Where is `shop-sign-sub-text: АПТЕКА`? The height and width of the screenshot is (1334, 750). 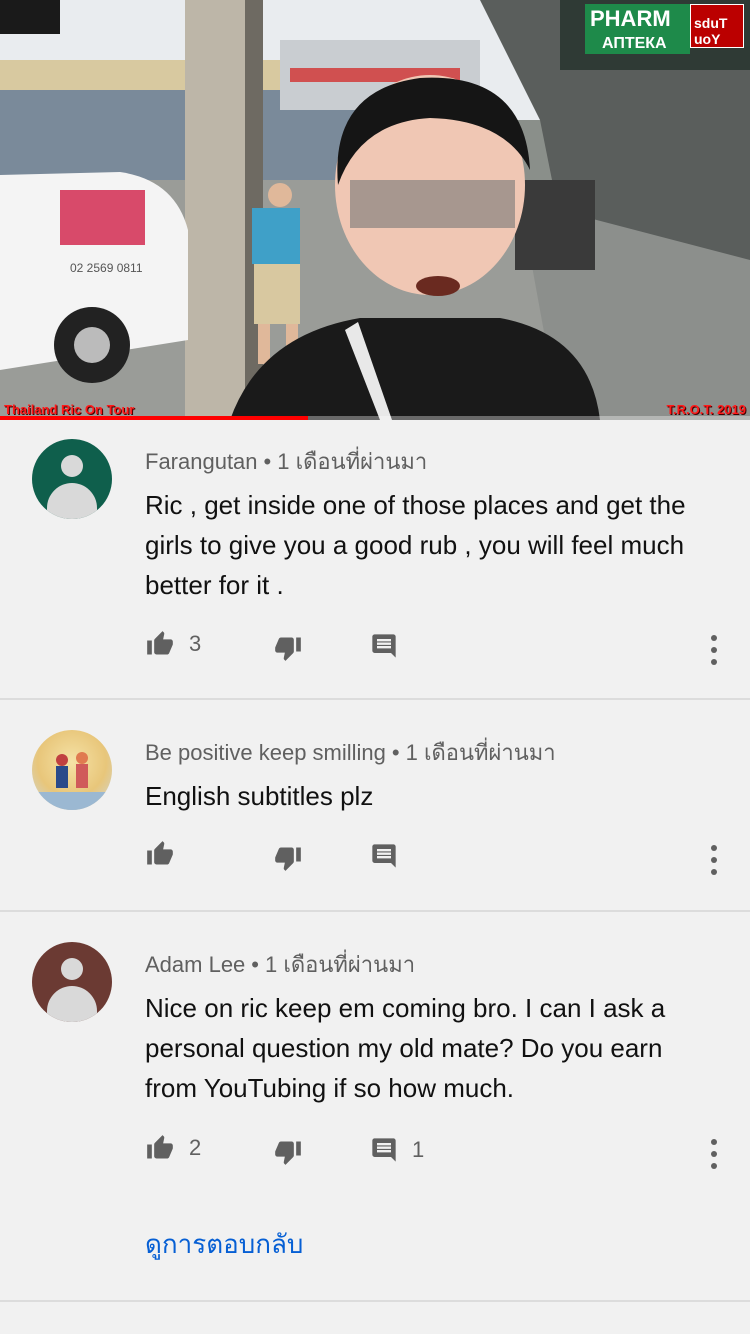
shop-sign-sub-text: АПТЕКА is located at coordinates (634, 43).